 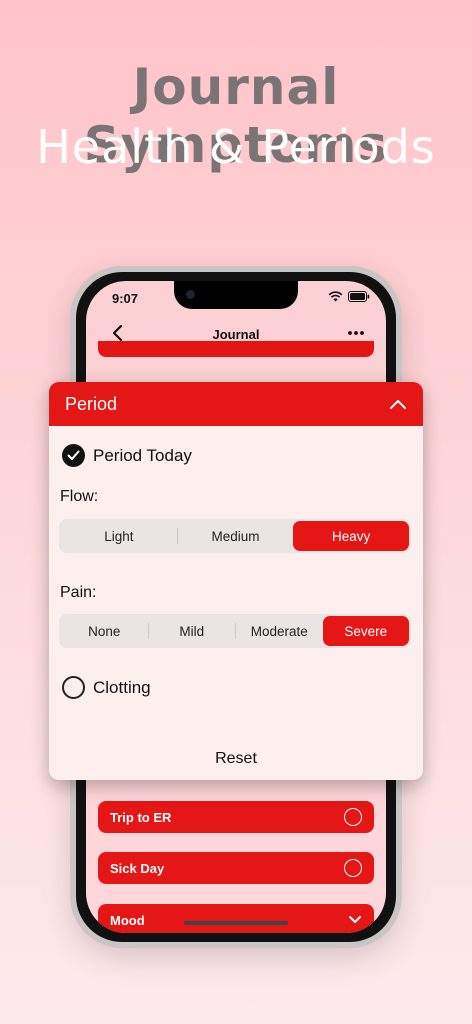 What do you see at coordinates (91, 403) in the screenshot?
I see `period-card-title: Period` at bounding box center [91, 403].